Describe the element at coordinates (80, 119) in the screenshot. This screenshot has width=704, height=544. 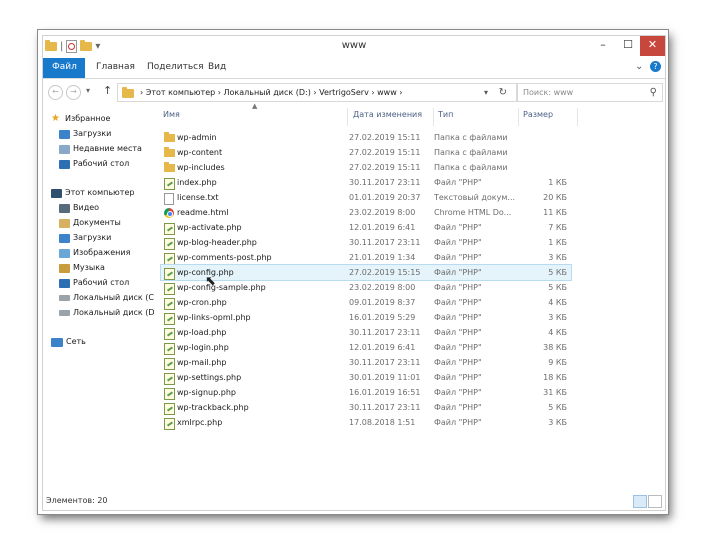
I see `sidebar-favorites: ★ Избранное` at that location.